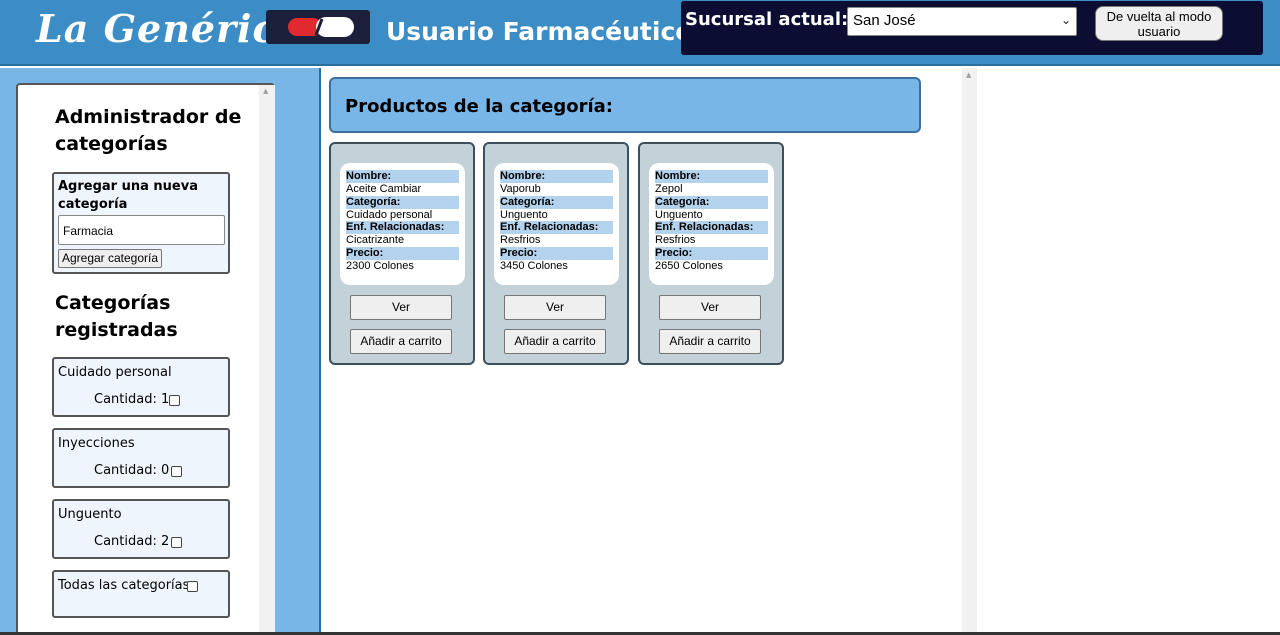 This screenshot has width=1280, height=635. What do you see at coordinates (520, 189) in the screenshot?
I see `product-name: Vaporub` at bounding box center [520, 189].